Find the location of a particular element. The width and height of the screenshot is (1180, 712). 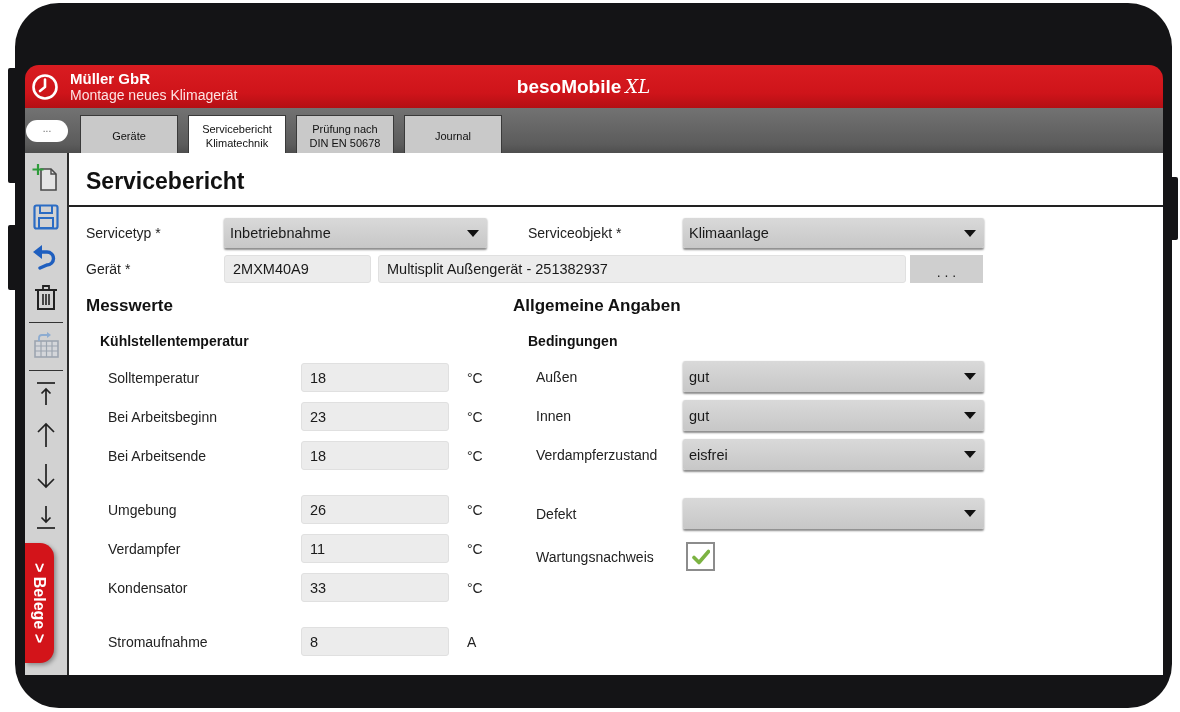

number-field: 8 is located at coordinates (375, 641).